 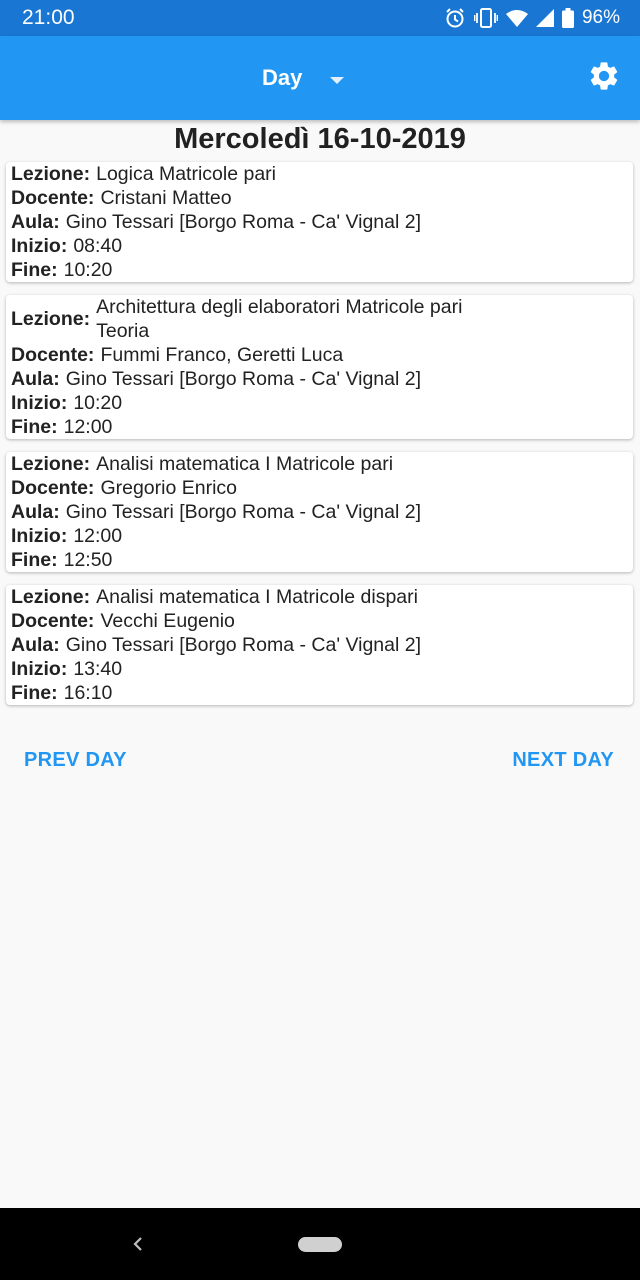 What do you see at coordinates (600, 17) in the screenshot?
I see `battery-percent: 96%` at bounding box center [600, 17].